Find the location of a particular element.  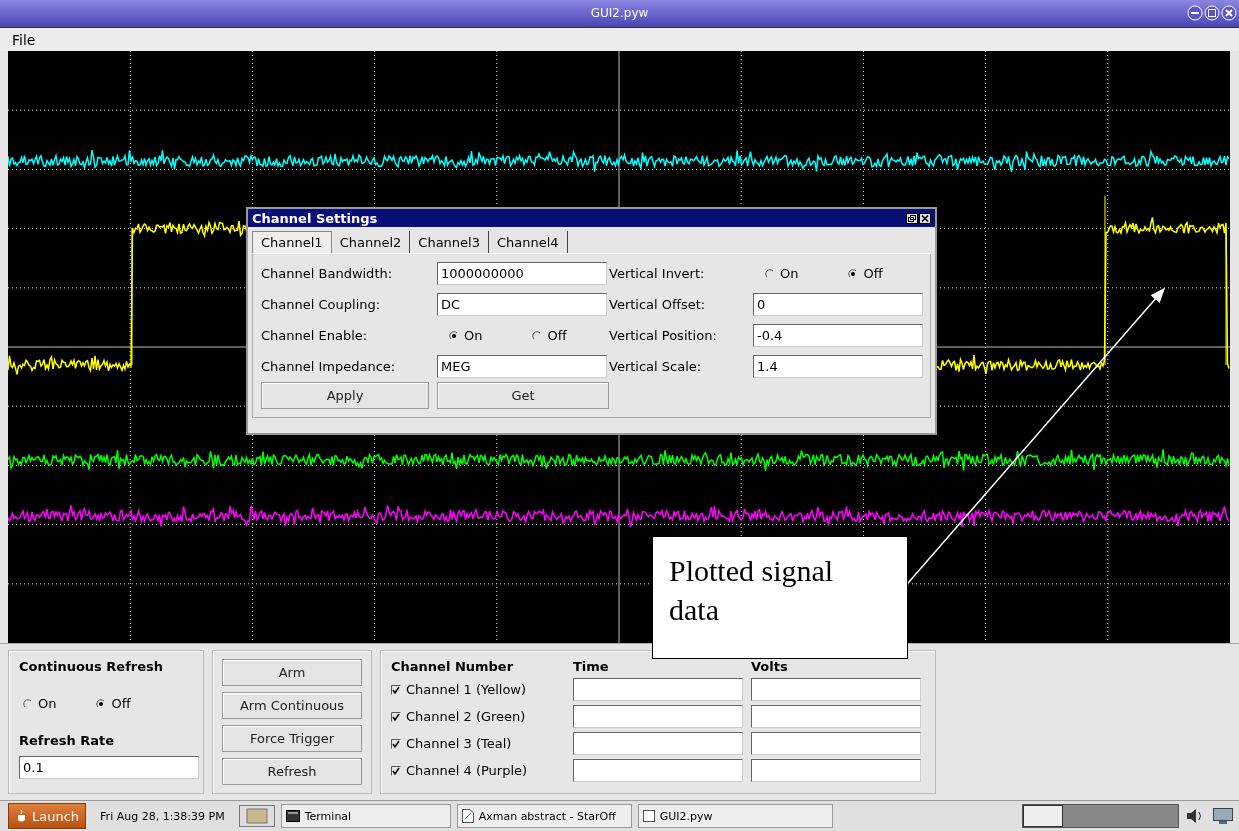

action-button: Refresh is located at coordinates (292, 772).